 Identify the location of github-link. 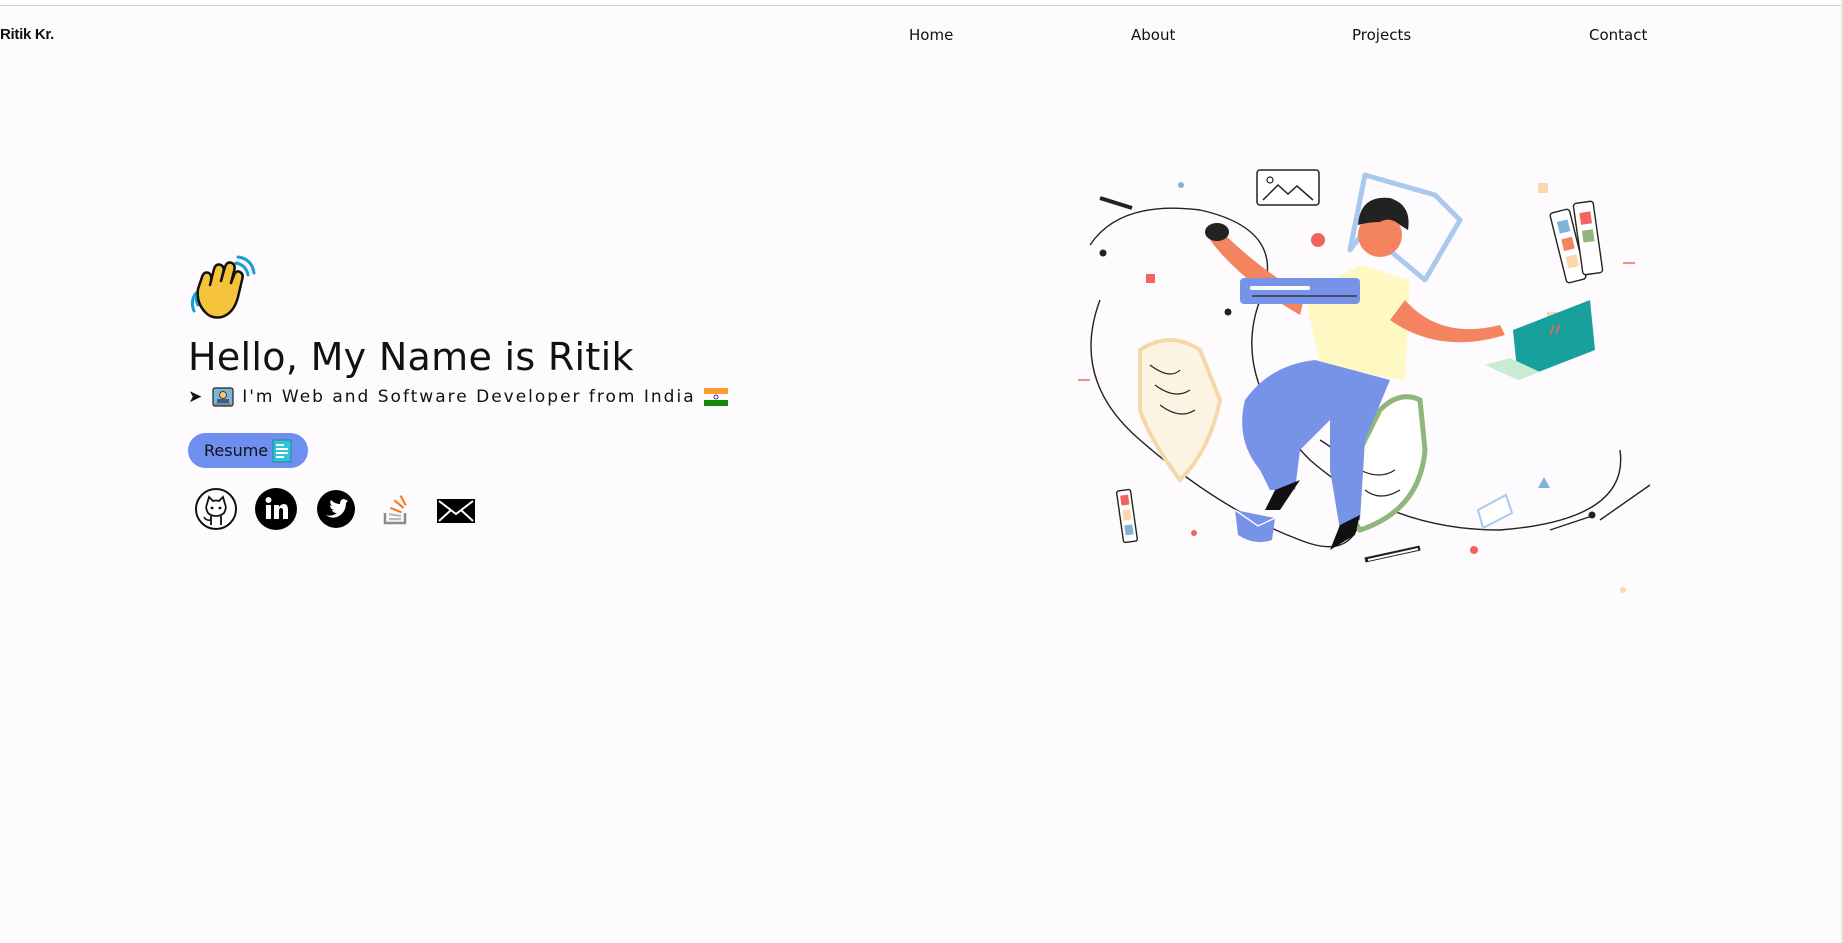
(216, 509).